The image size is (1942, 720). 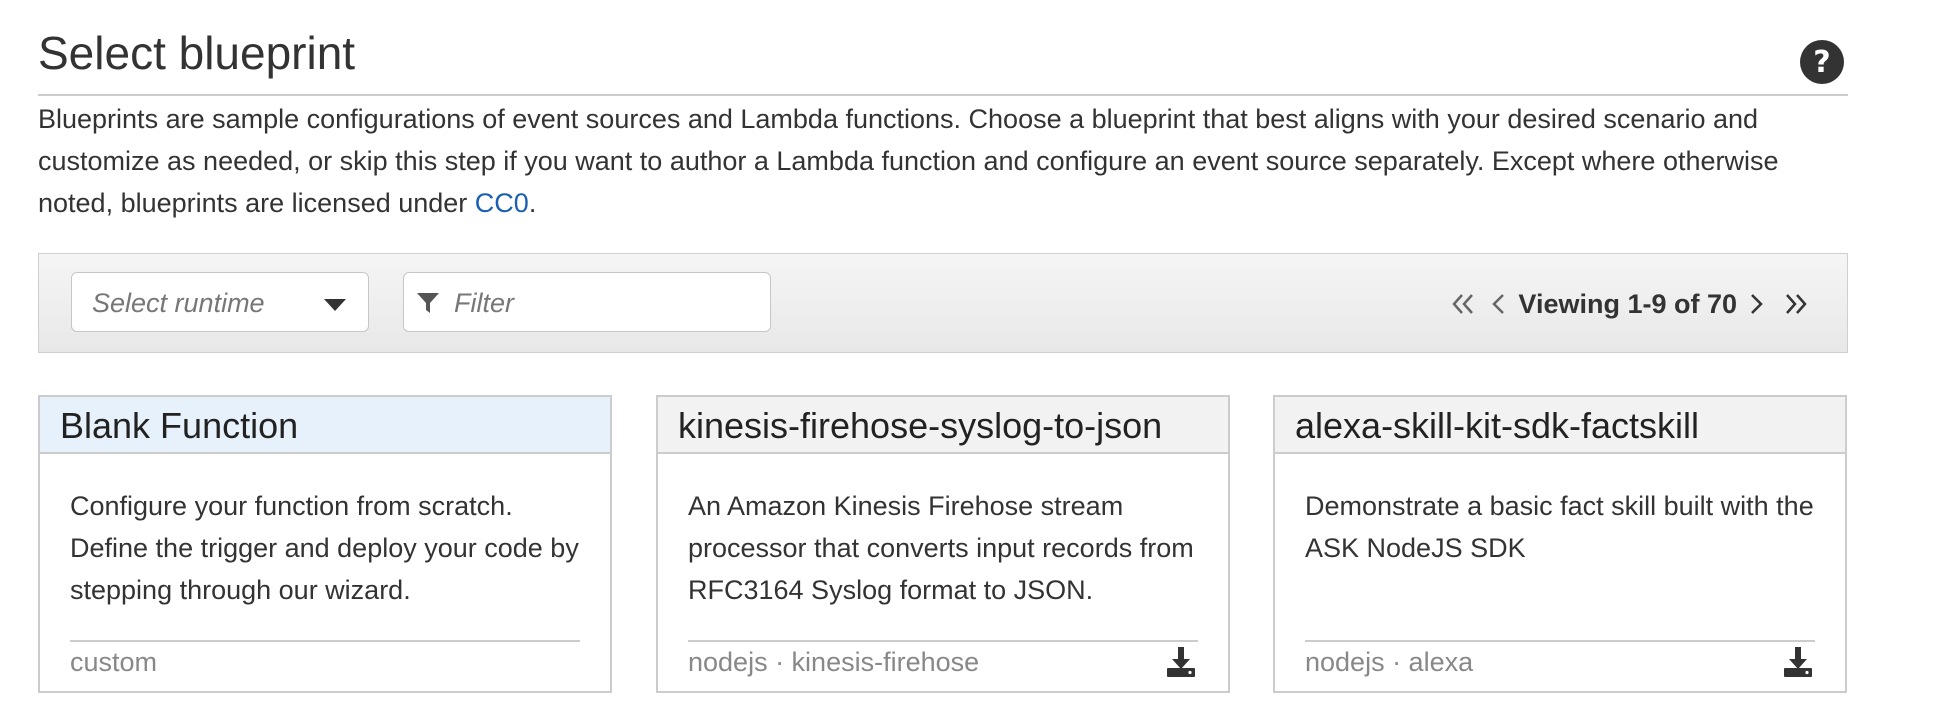 I want to click on double-chevron-left-icon, so click(x=1463, y=304).